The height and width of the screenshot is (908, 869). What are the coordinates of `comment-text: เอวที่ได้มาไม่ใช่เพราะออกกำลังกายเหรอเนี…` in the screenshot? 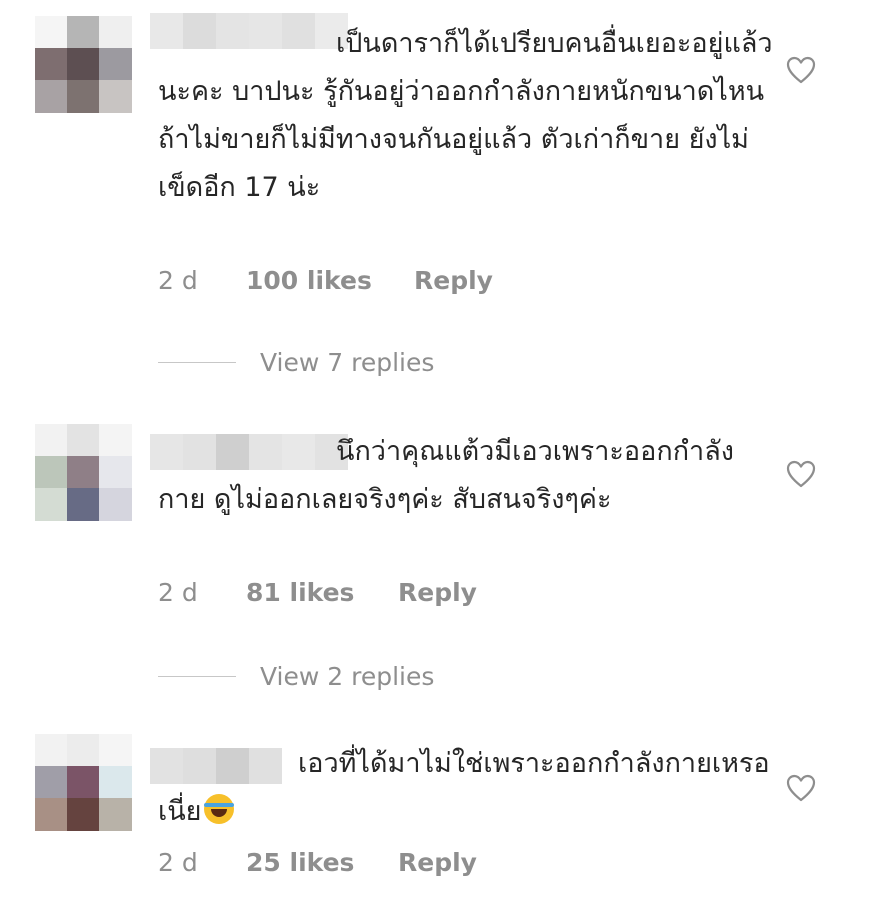 It's located at (464, 787).